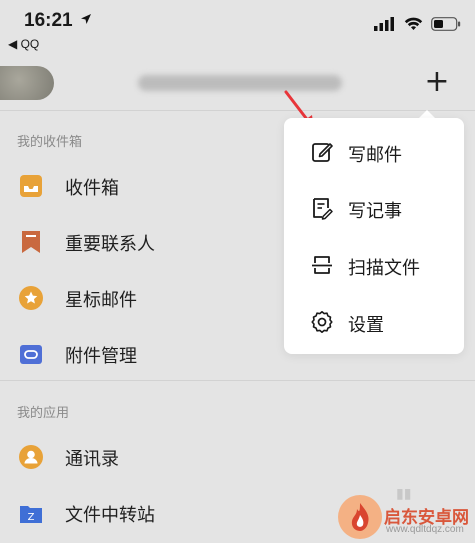  What do you see at coordinates (322, 265) in the screenshot?
I see `scan-icon` at bounding box center [322, 265].